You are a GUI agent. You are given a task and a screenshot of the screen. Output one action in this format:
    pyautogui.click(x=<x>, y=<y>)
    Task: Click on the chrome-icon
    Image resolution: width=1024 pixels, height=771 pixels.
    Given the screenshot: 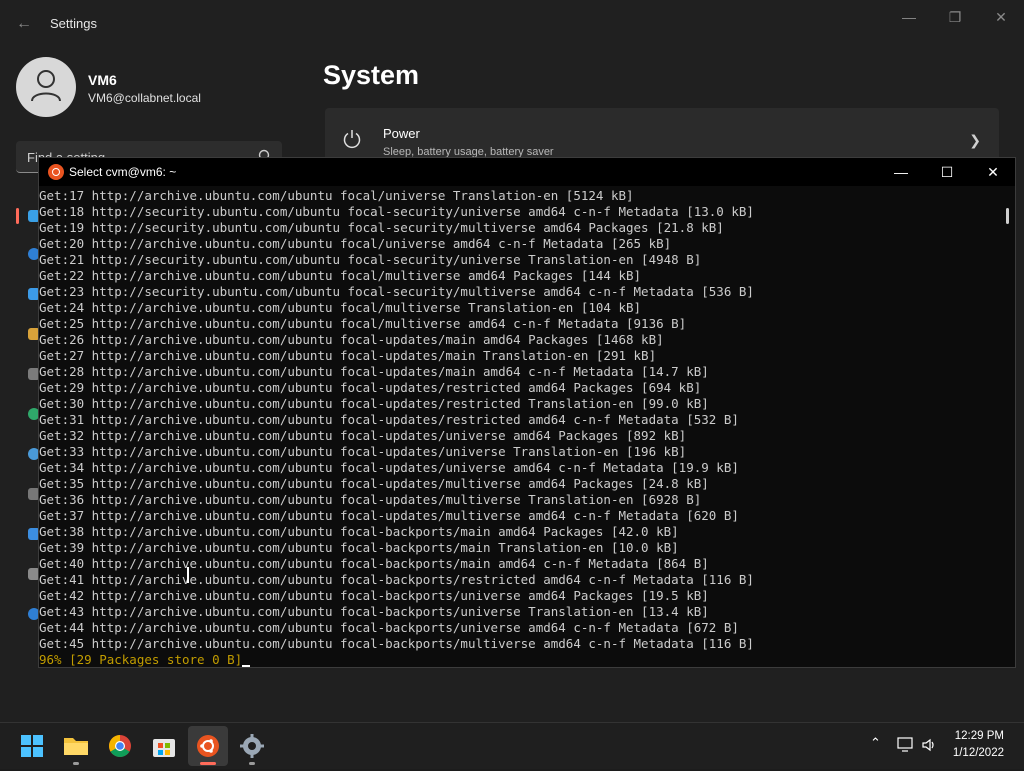 What is the action you would take?
    pyautogui.click(x=120, y=746)
    